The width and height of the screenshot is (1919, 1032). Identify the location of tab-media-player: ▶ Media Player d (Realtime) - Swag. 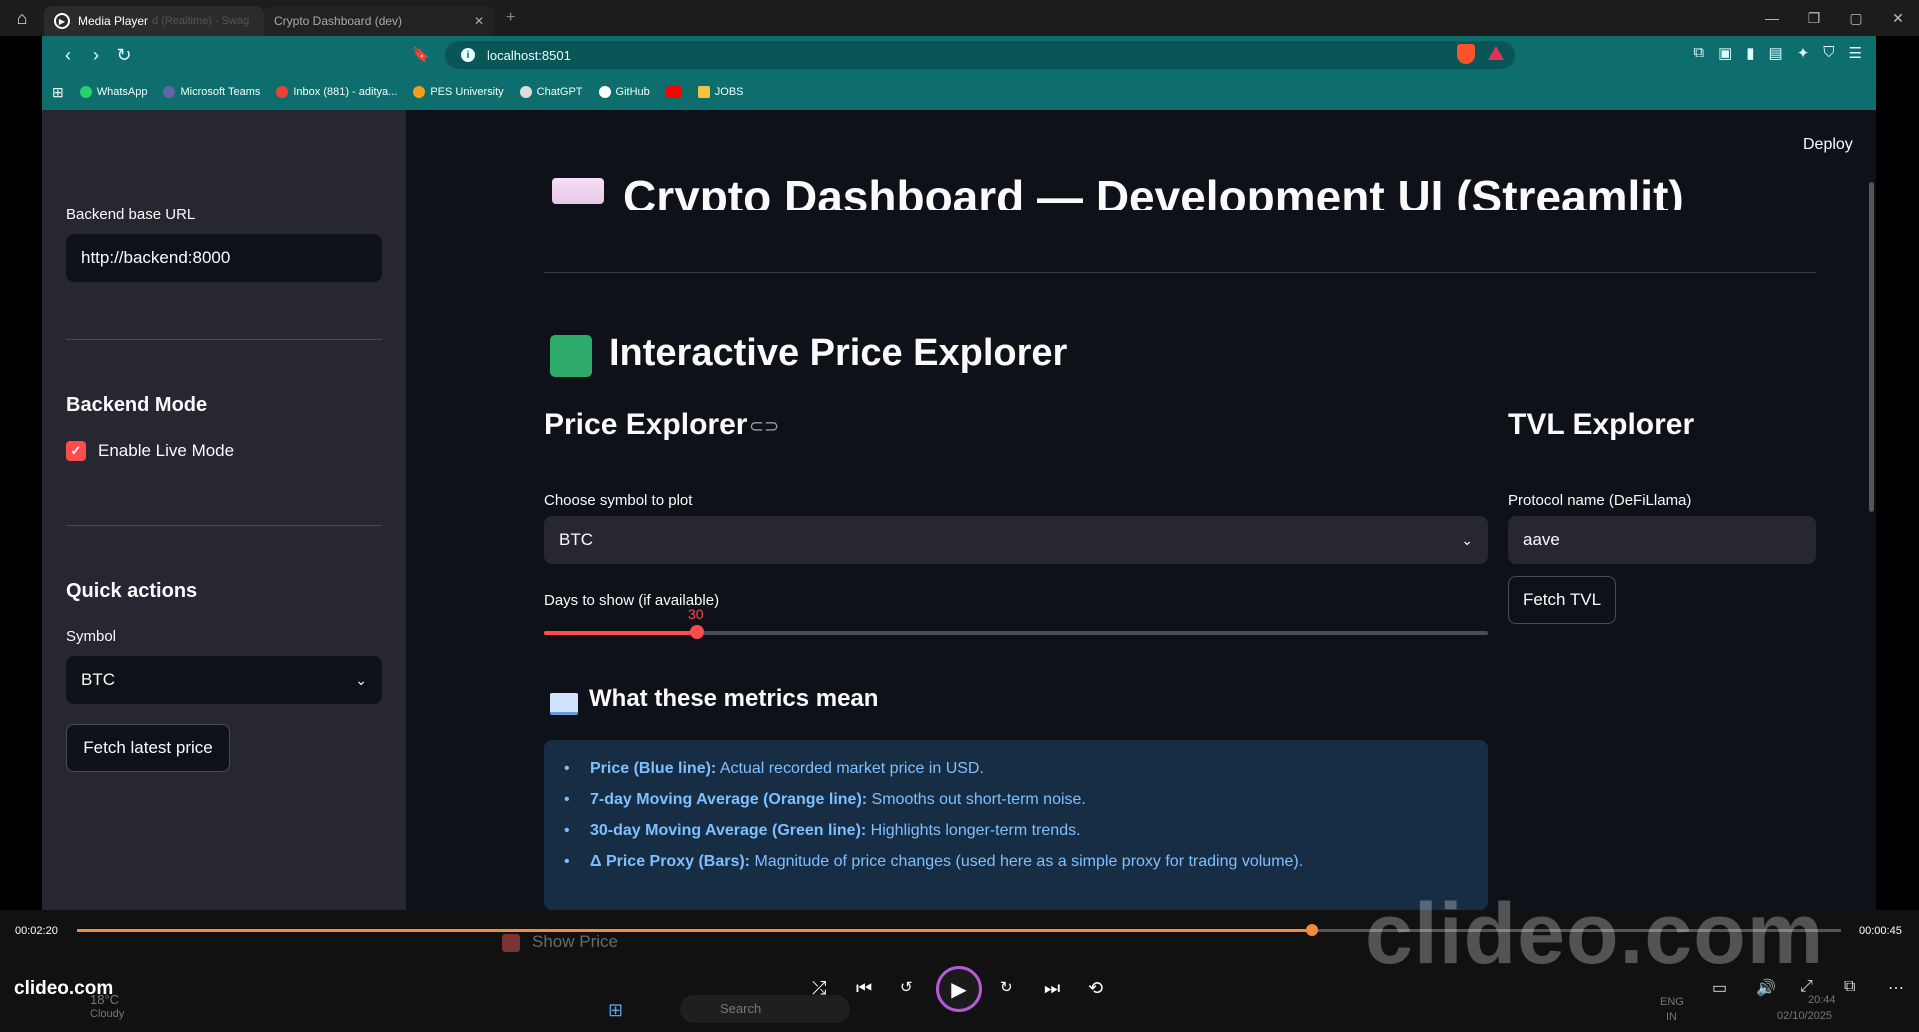
(154, 21).